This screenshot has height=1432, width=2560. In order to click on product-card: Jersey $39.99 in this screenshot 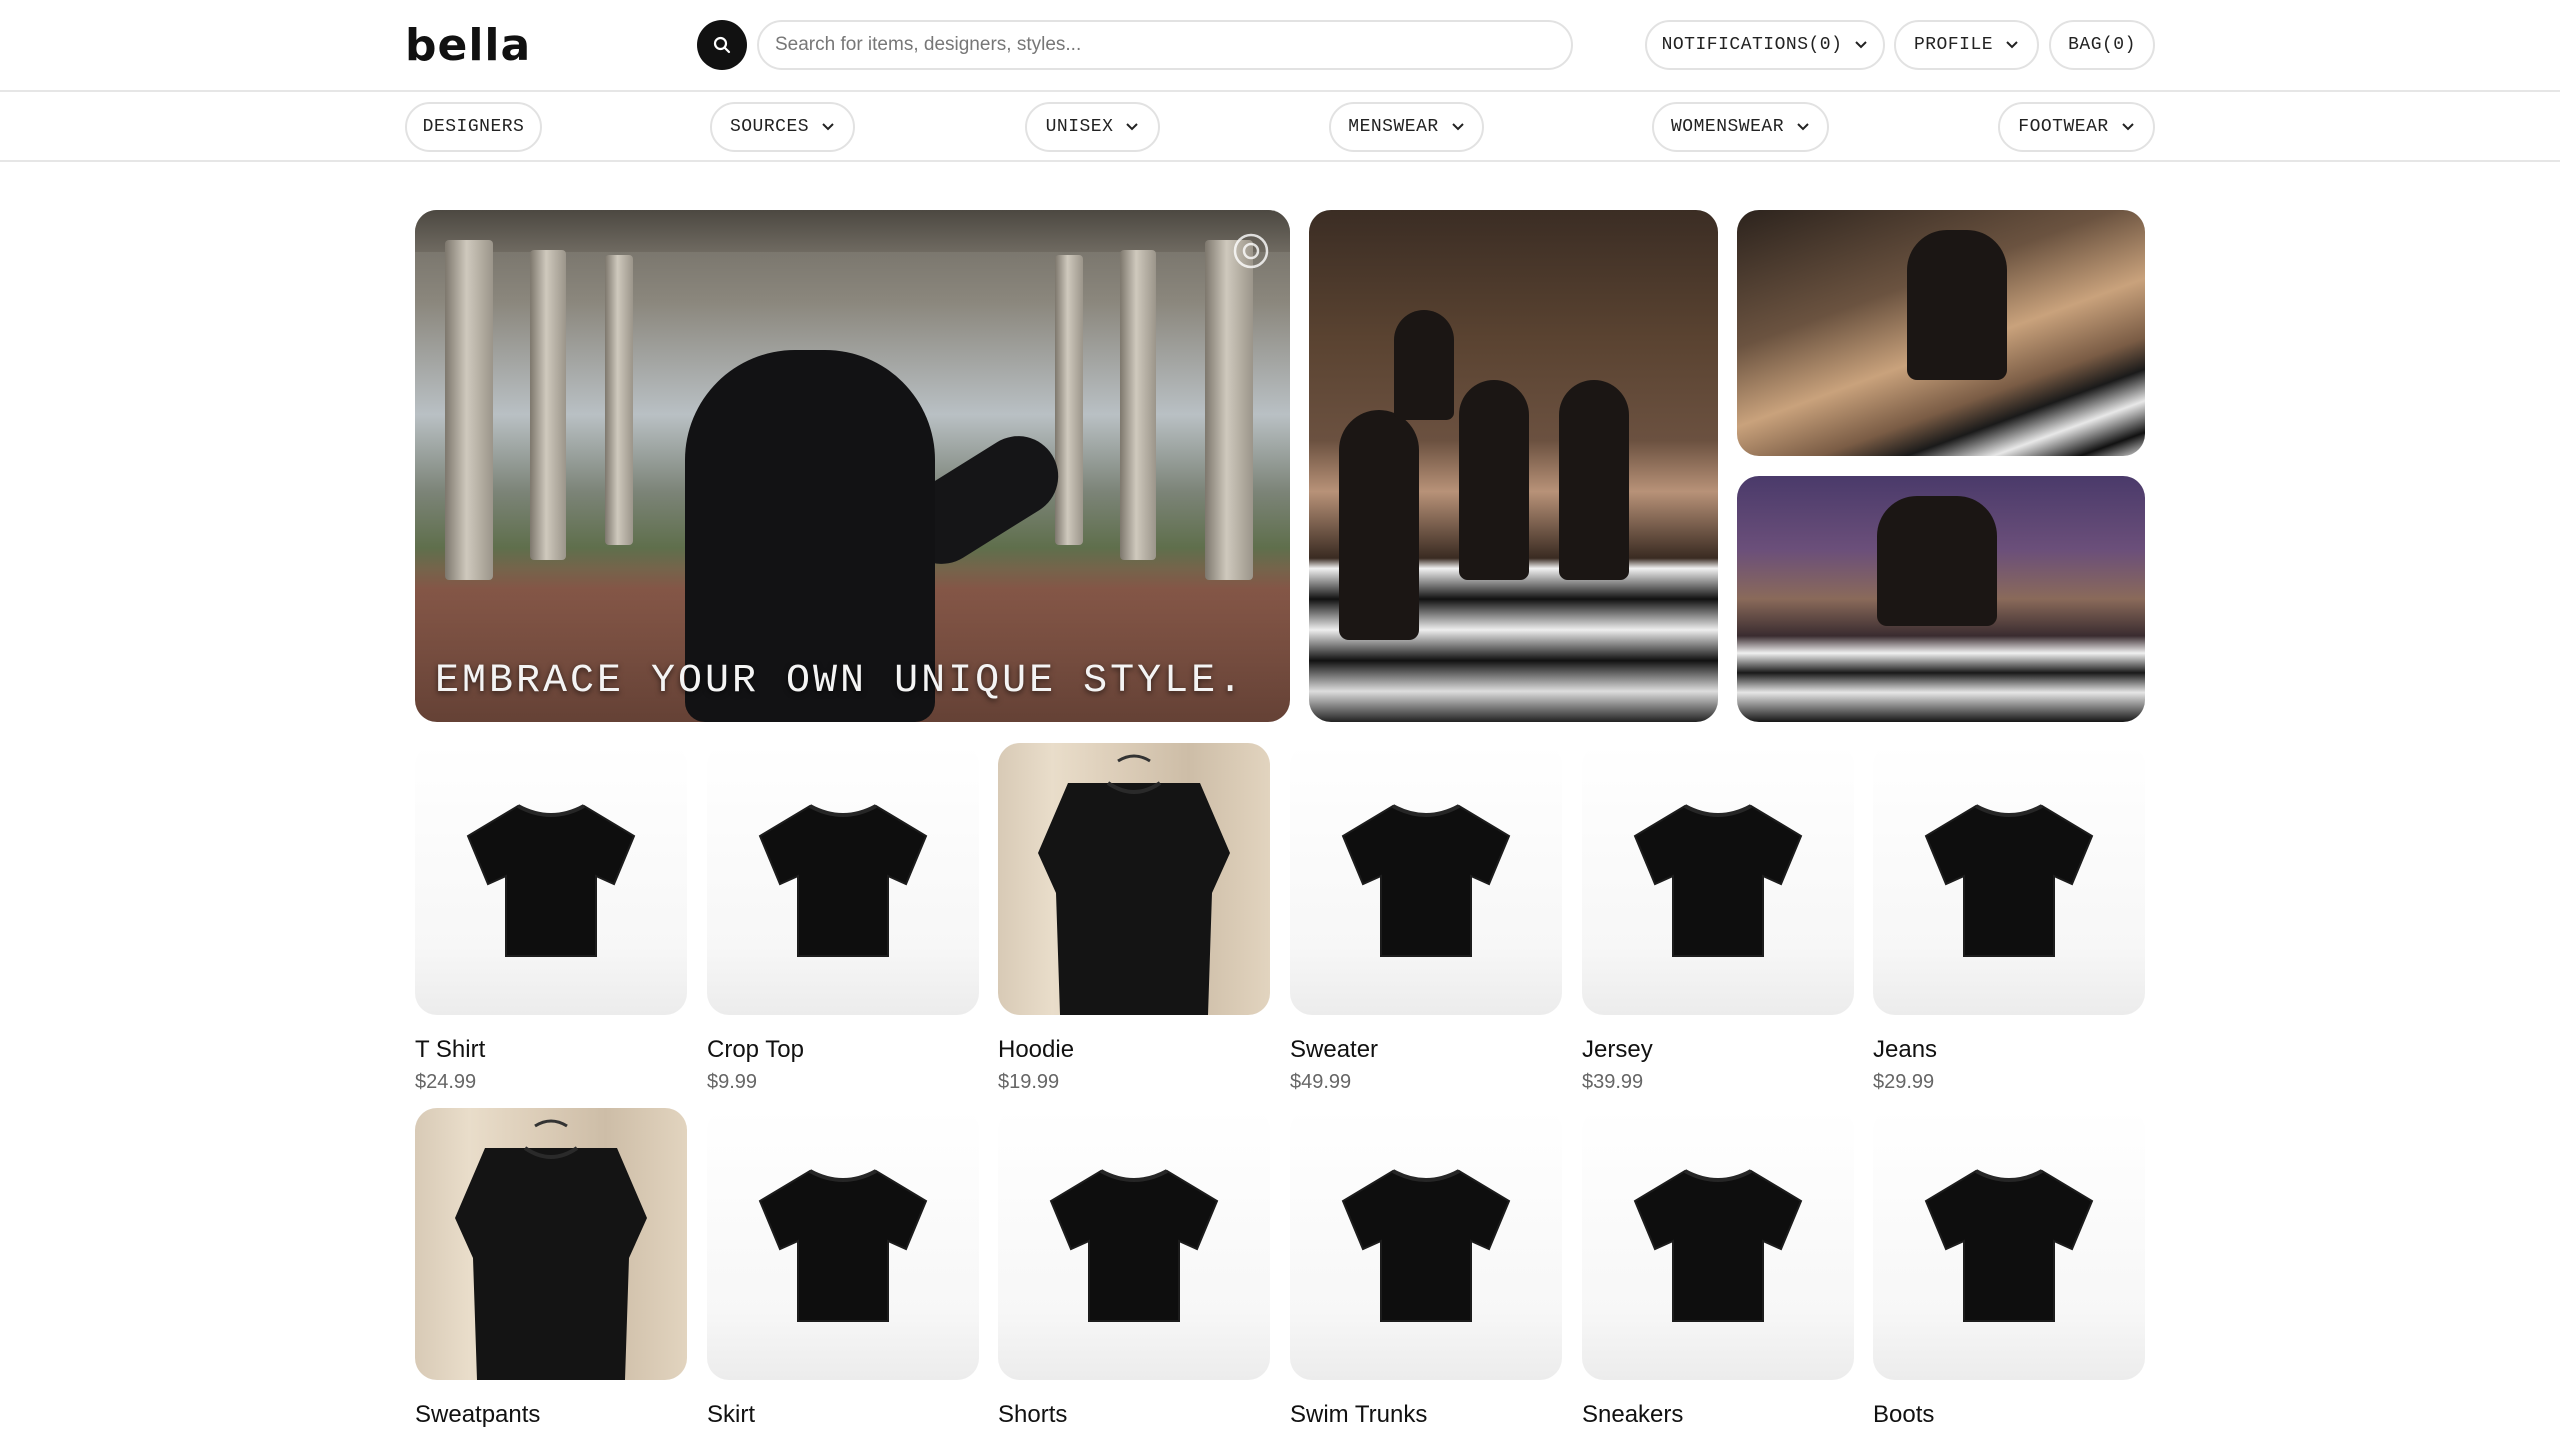, I will do `click(1718, 919)`.